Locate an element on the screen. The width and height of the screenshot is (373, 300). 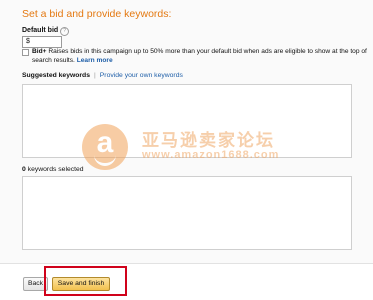
keywords-selected-number: 0 is located at coordinates (24, 169).